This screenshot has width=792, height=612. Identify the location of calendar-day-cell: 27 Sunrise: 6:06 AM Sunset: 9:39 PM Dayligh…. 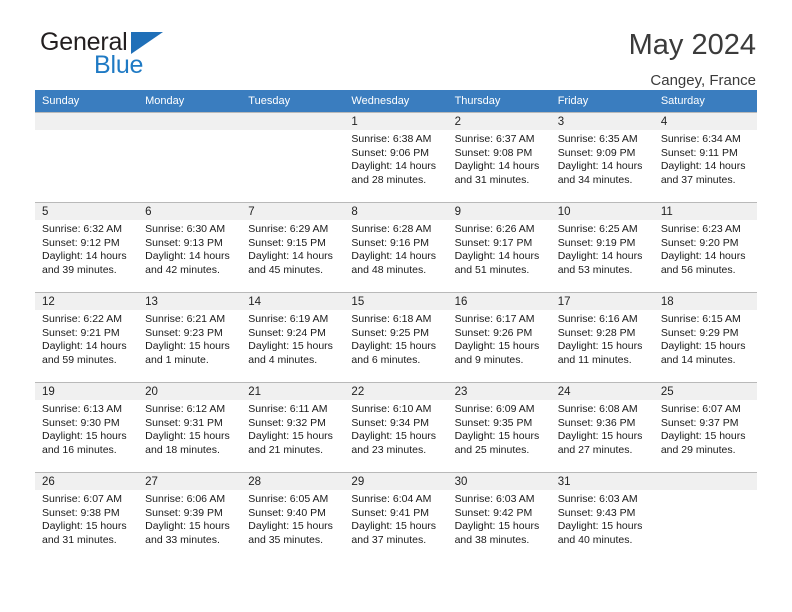
(190, 517).